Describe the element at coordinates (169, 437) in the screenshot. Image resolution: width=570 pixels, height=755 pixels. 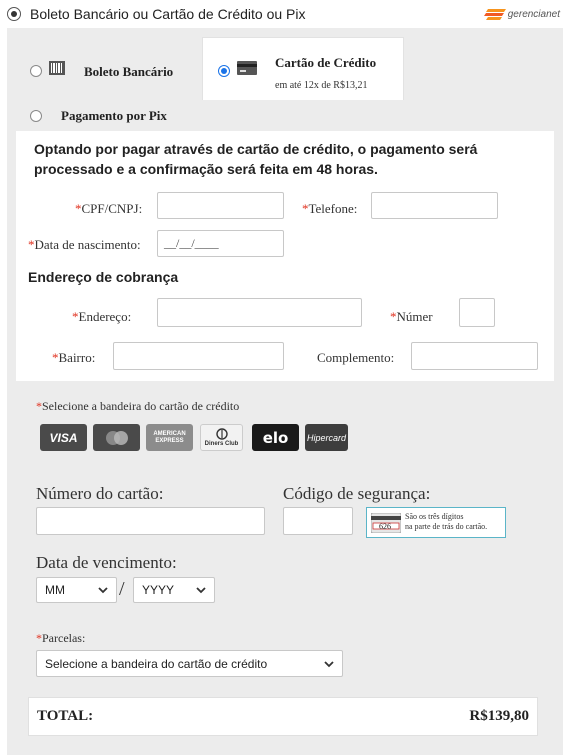
I see `amex-logo: AMERICAN EXPRESS` at that location.